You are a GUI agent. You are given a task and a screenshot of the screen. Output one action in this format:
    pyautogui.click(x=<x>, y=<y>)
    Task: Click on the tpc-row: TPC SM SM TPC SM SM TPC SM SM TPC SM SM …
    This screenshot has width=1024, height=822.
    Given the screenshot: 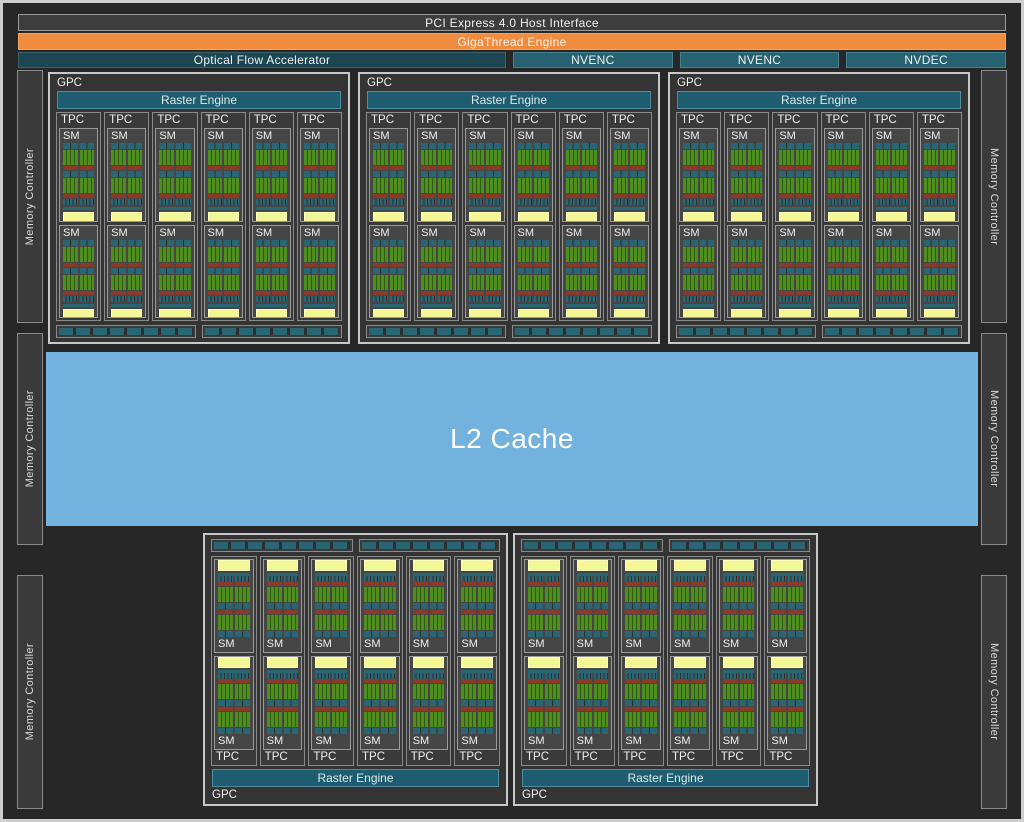 What is the action you would take?
    pyautogui.click(x=356, y=661)
    